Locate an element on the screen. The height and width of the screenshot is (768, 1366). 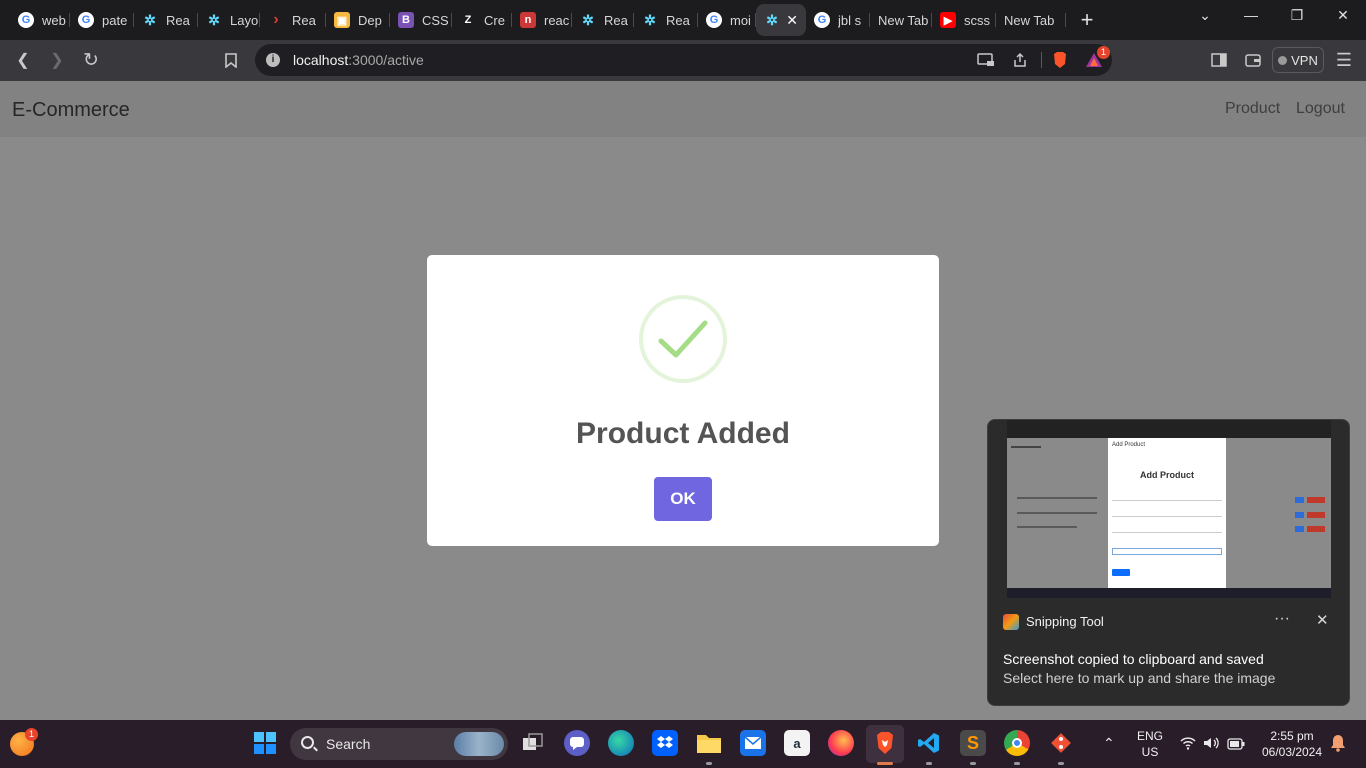
clock-date: 06/03/2024 is located at coordinates (1292, 752).